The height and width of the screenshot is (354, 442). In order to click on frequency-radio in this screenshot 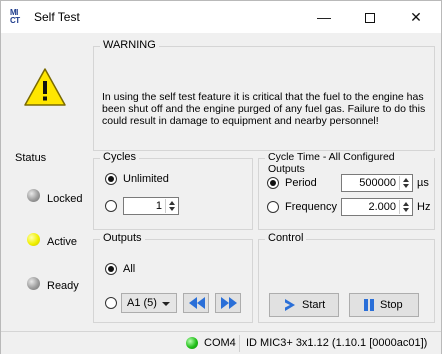, I will do `click(273, 207)`.